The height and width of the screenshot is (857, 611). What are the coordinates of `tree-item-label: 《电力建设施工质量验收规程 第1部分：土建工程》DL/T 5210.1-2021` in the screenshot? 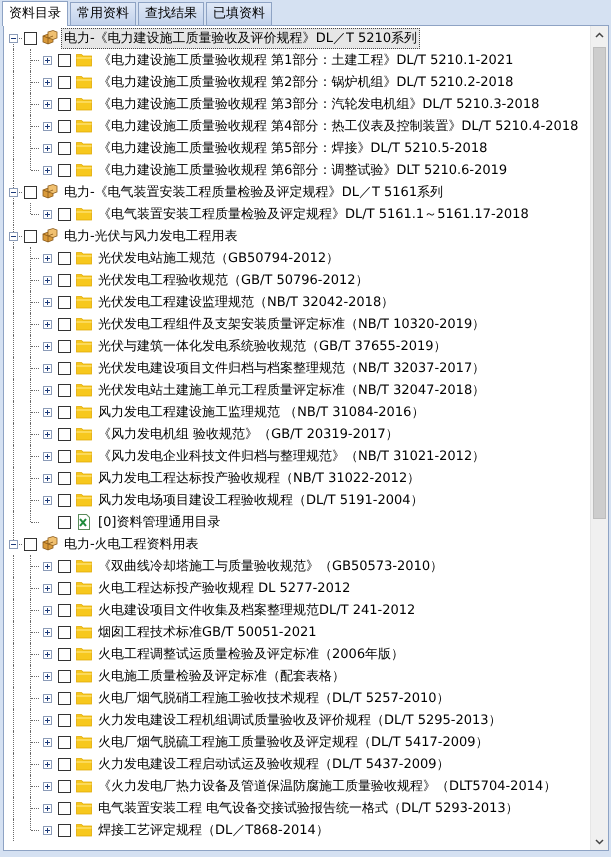 It's located at (305, 60).